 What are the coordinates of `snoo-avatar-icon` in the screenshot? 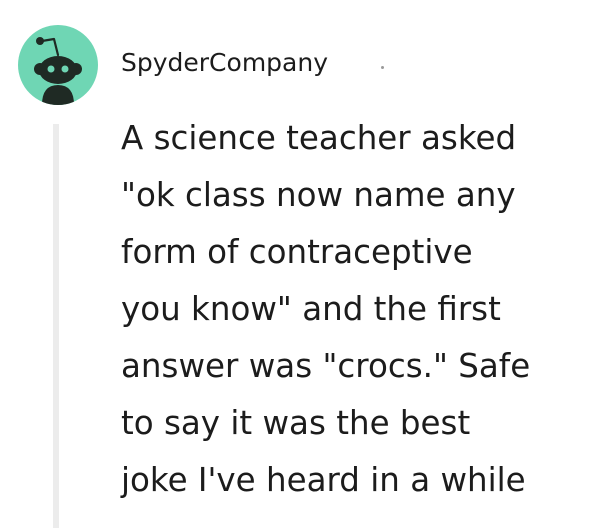 It's located at (58, 71).